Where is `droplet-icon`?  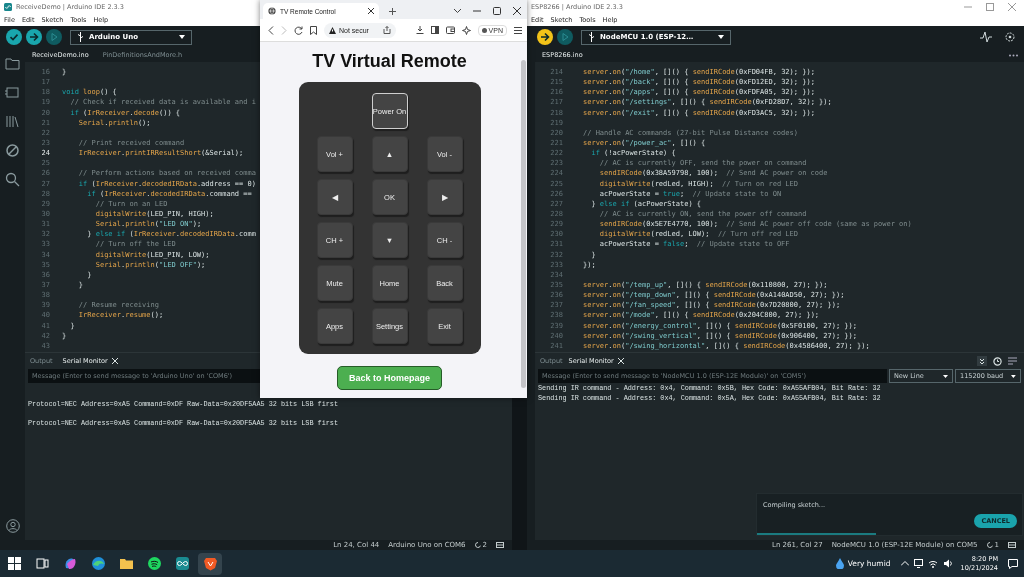 droplet-icon is located at coordinates (839, 563).